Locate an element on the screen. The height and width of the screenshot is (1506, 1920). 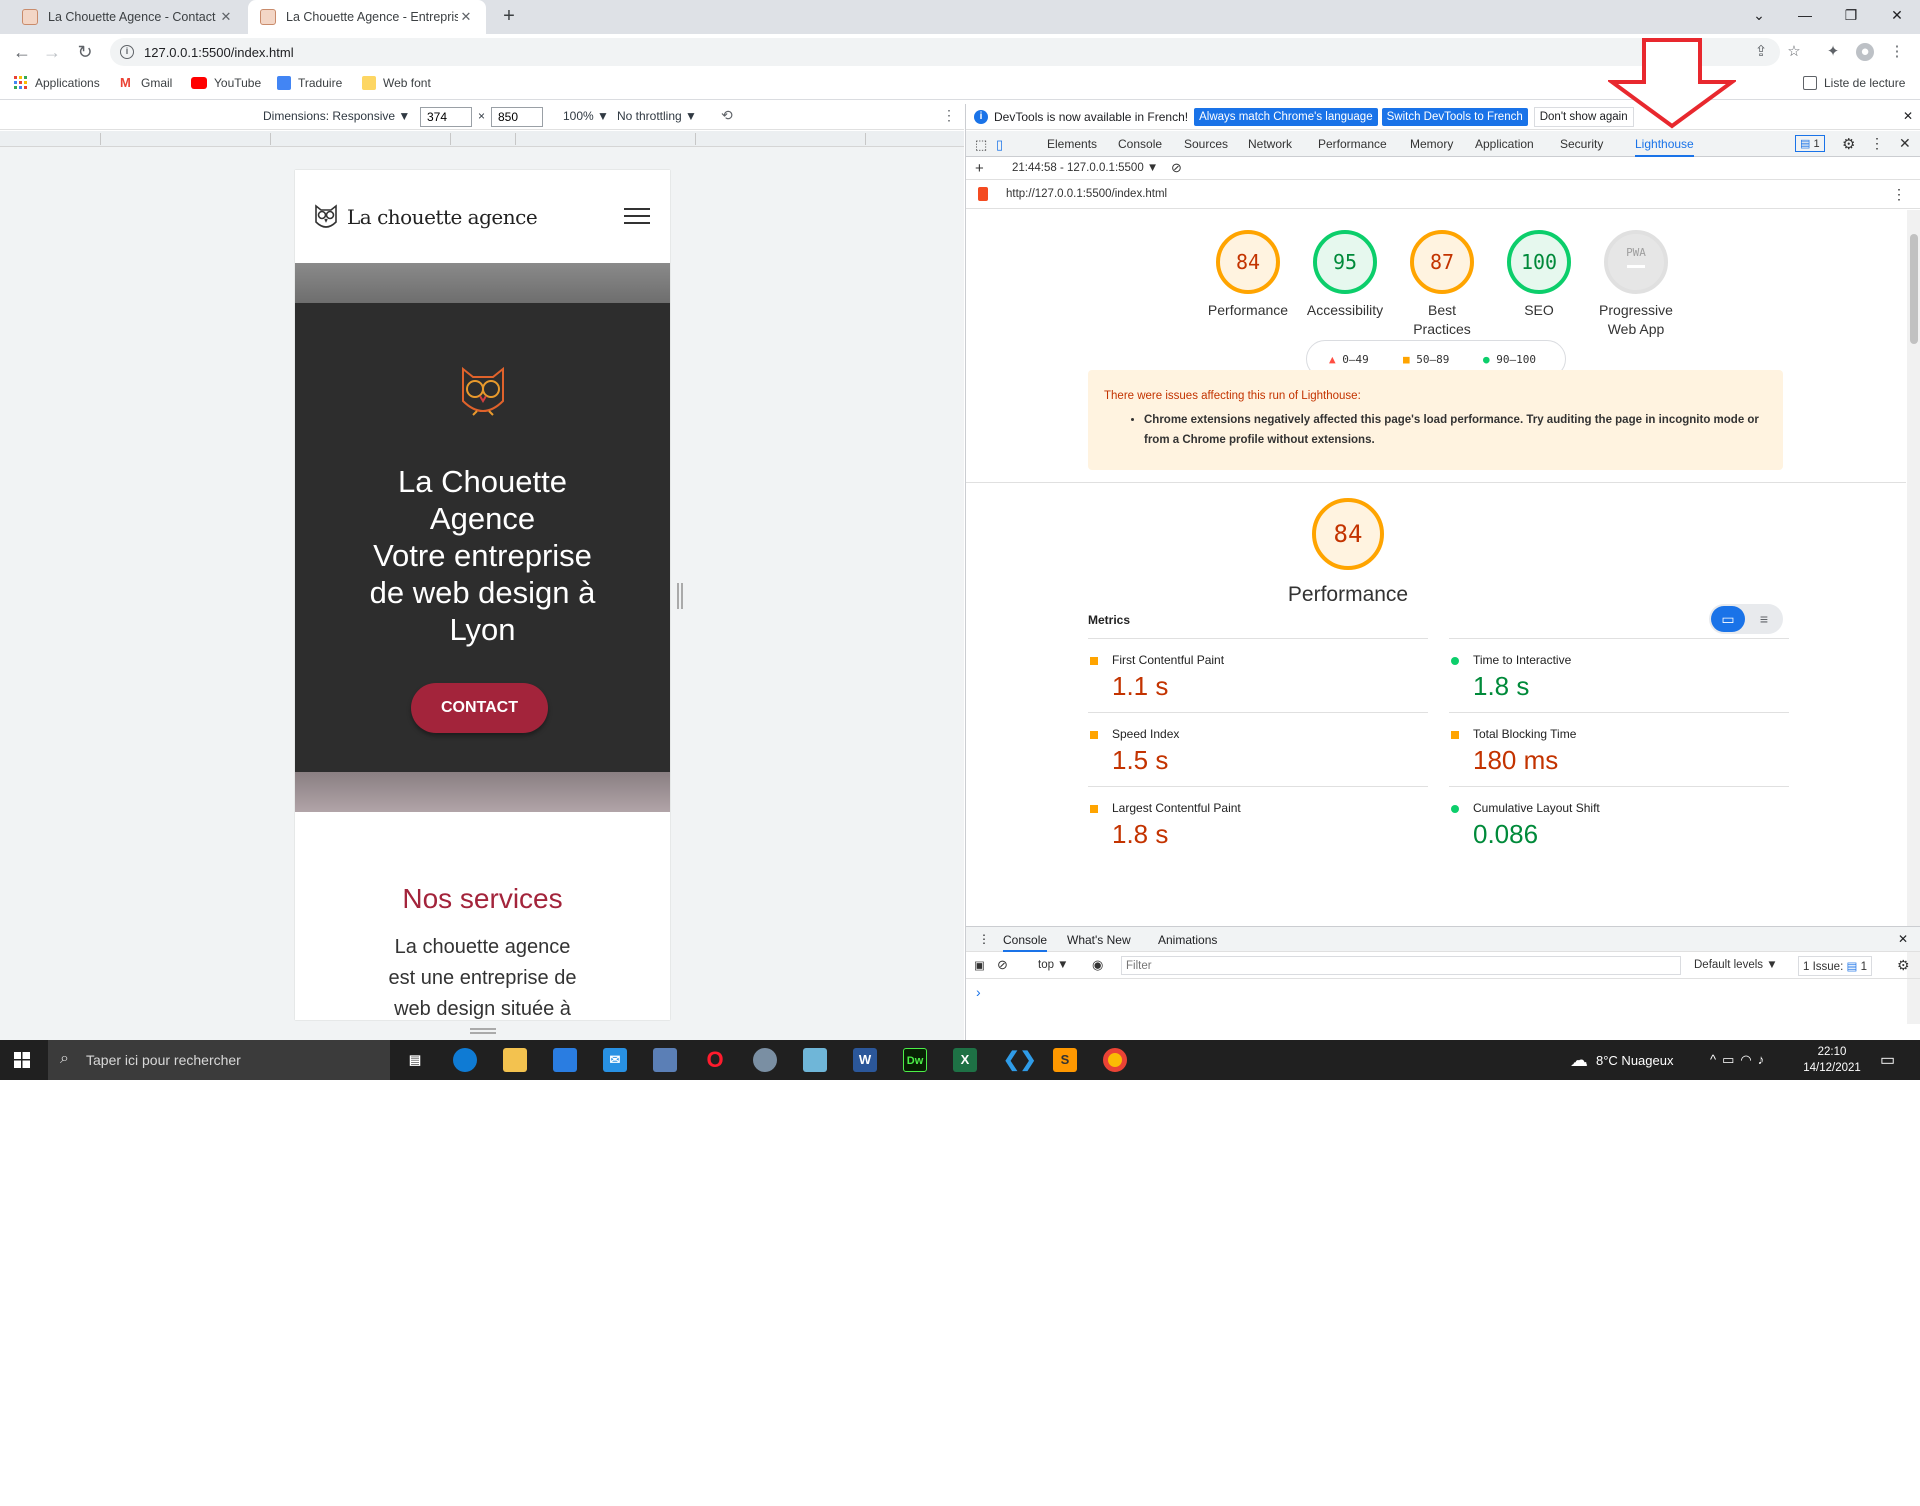
sidebar-toggle-icon: ▣ is located at coordinates (979, 965).